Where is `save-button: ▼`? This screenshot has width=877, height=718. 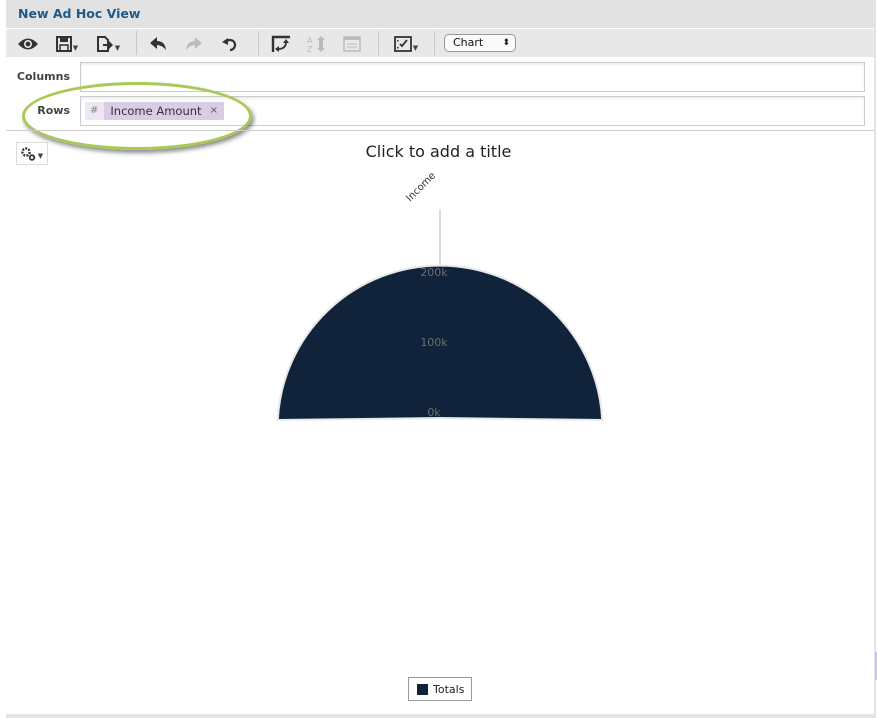 save-button: ▼ is located at coordinates (67, 44).